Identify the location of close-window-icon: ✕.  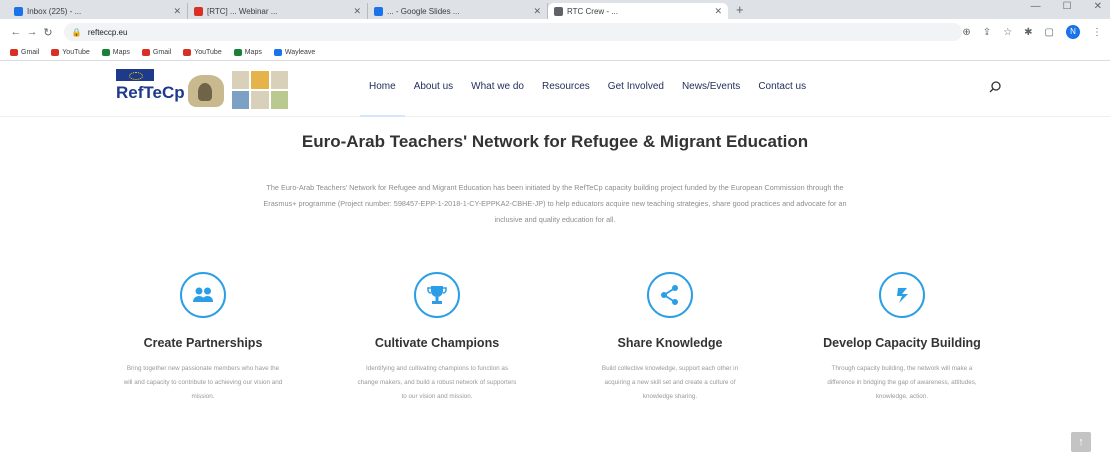
(1098, 6).